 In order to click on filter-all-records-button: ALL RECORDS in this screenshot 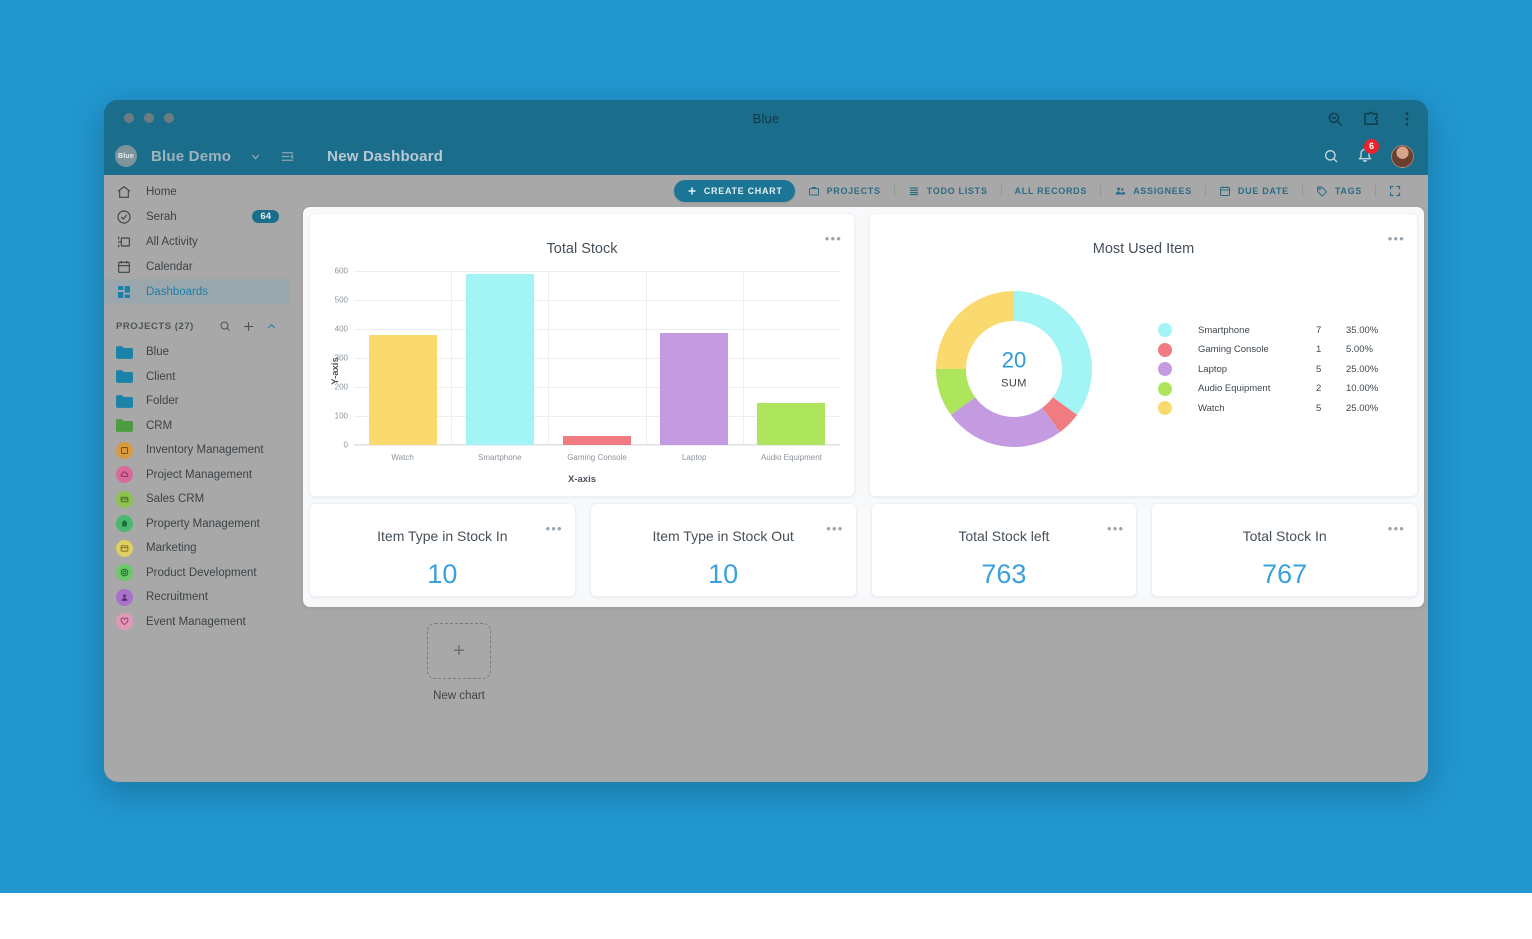, I will do `click(1051, 191)`.